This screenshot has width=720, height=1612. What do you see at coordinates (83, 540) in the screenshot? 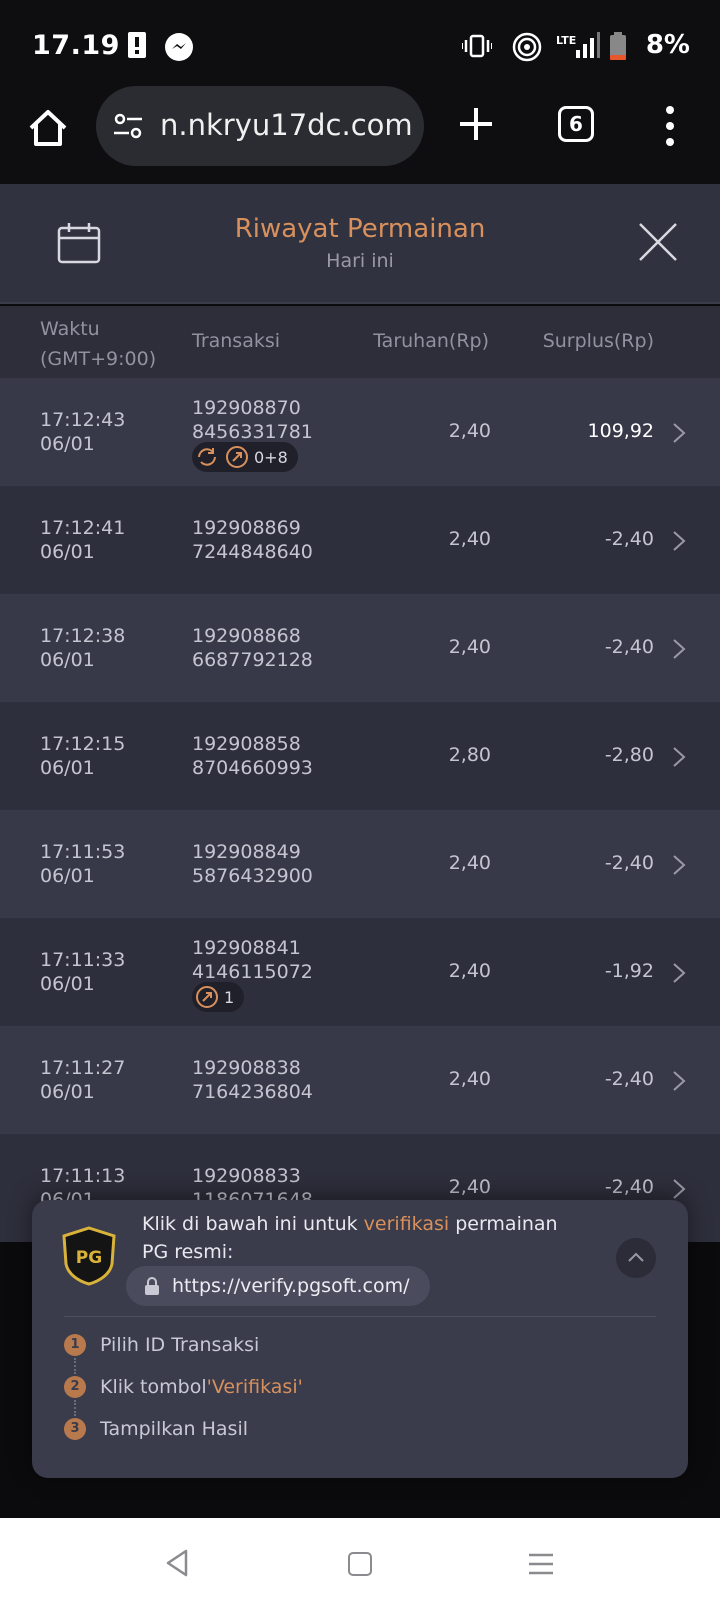
I see `row-time: 17:12:41 06/01` at bounding box center [83, 540].